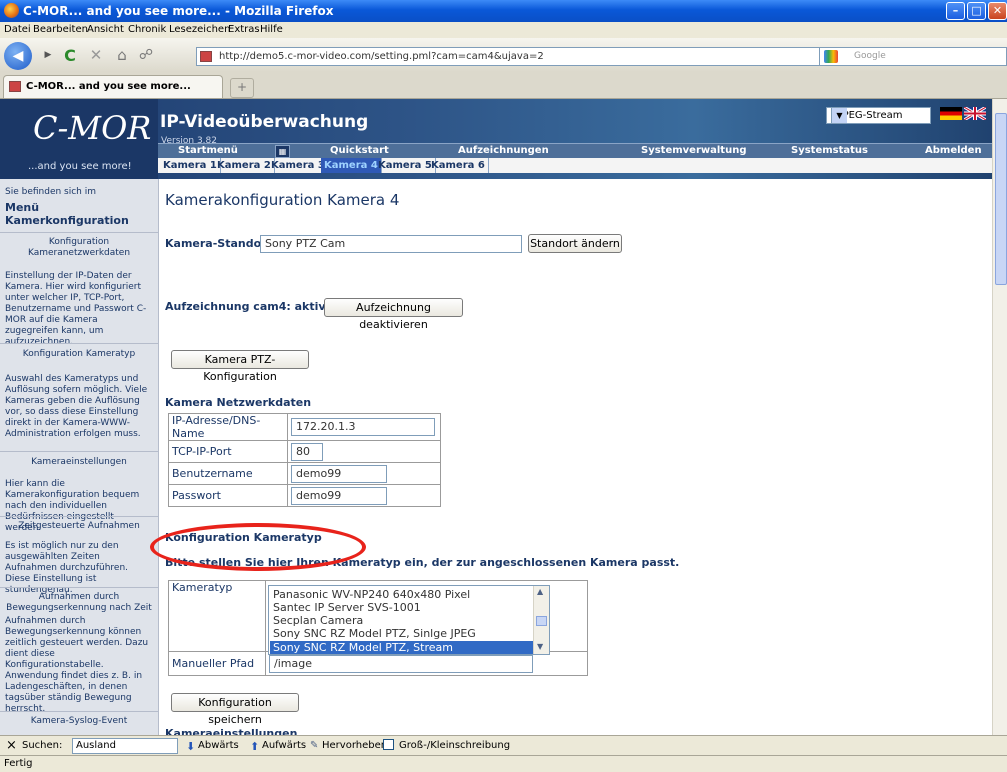 This screenshot has width=1007, height=772. Describe the element at coordinates (401, 663) in the screenshot. I see `pfad-input: /image` at that location.